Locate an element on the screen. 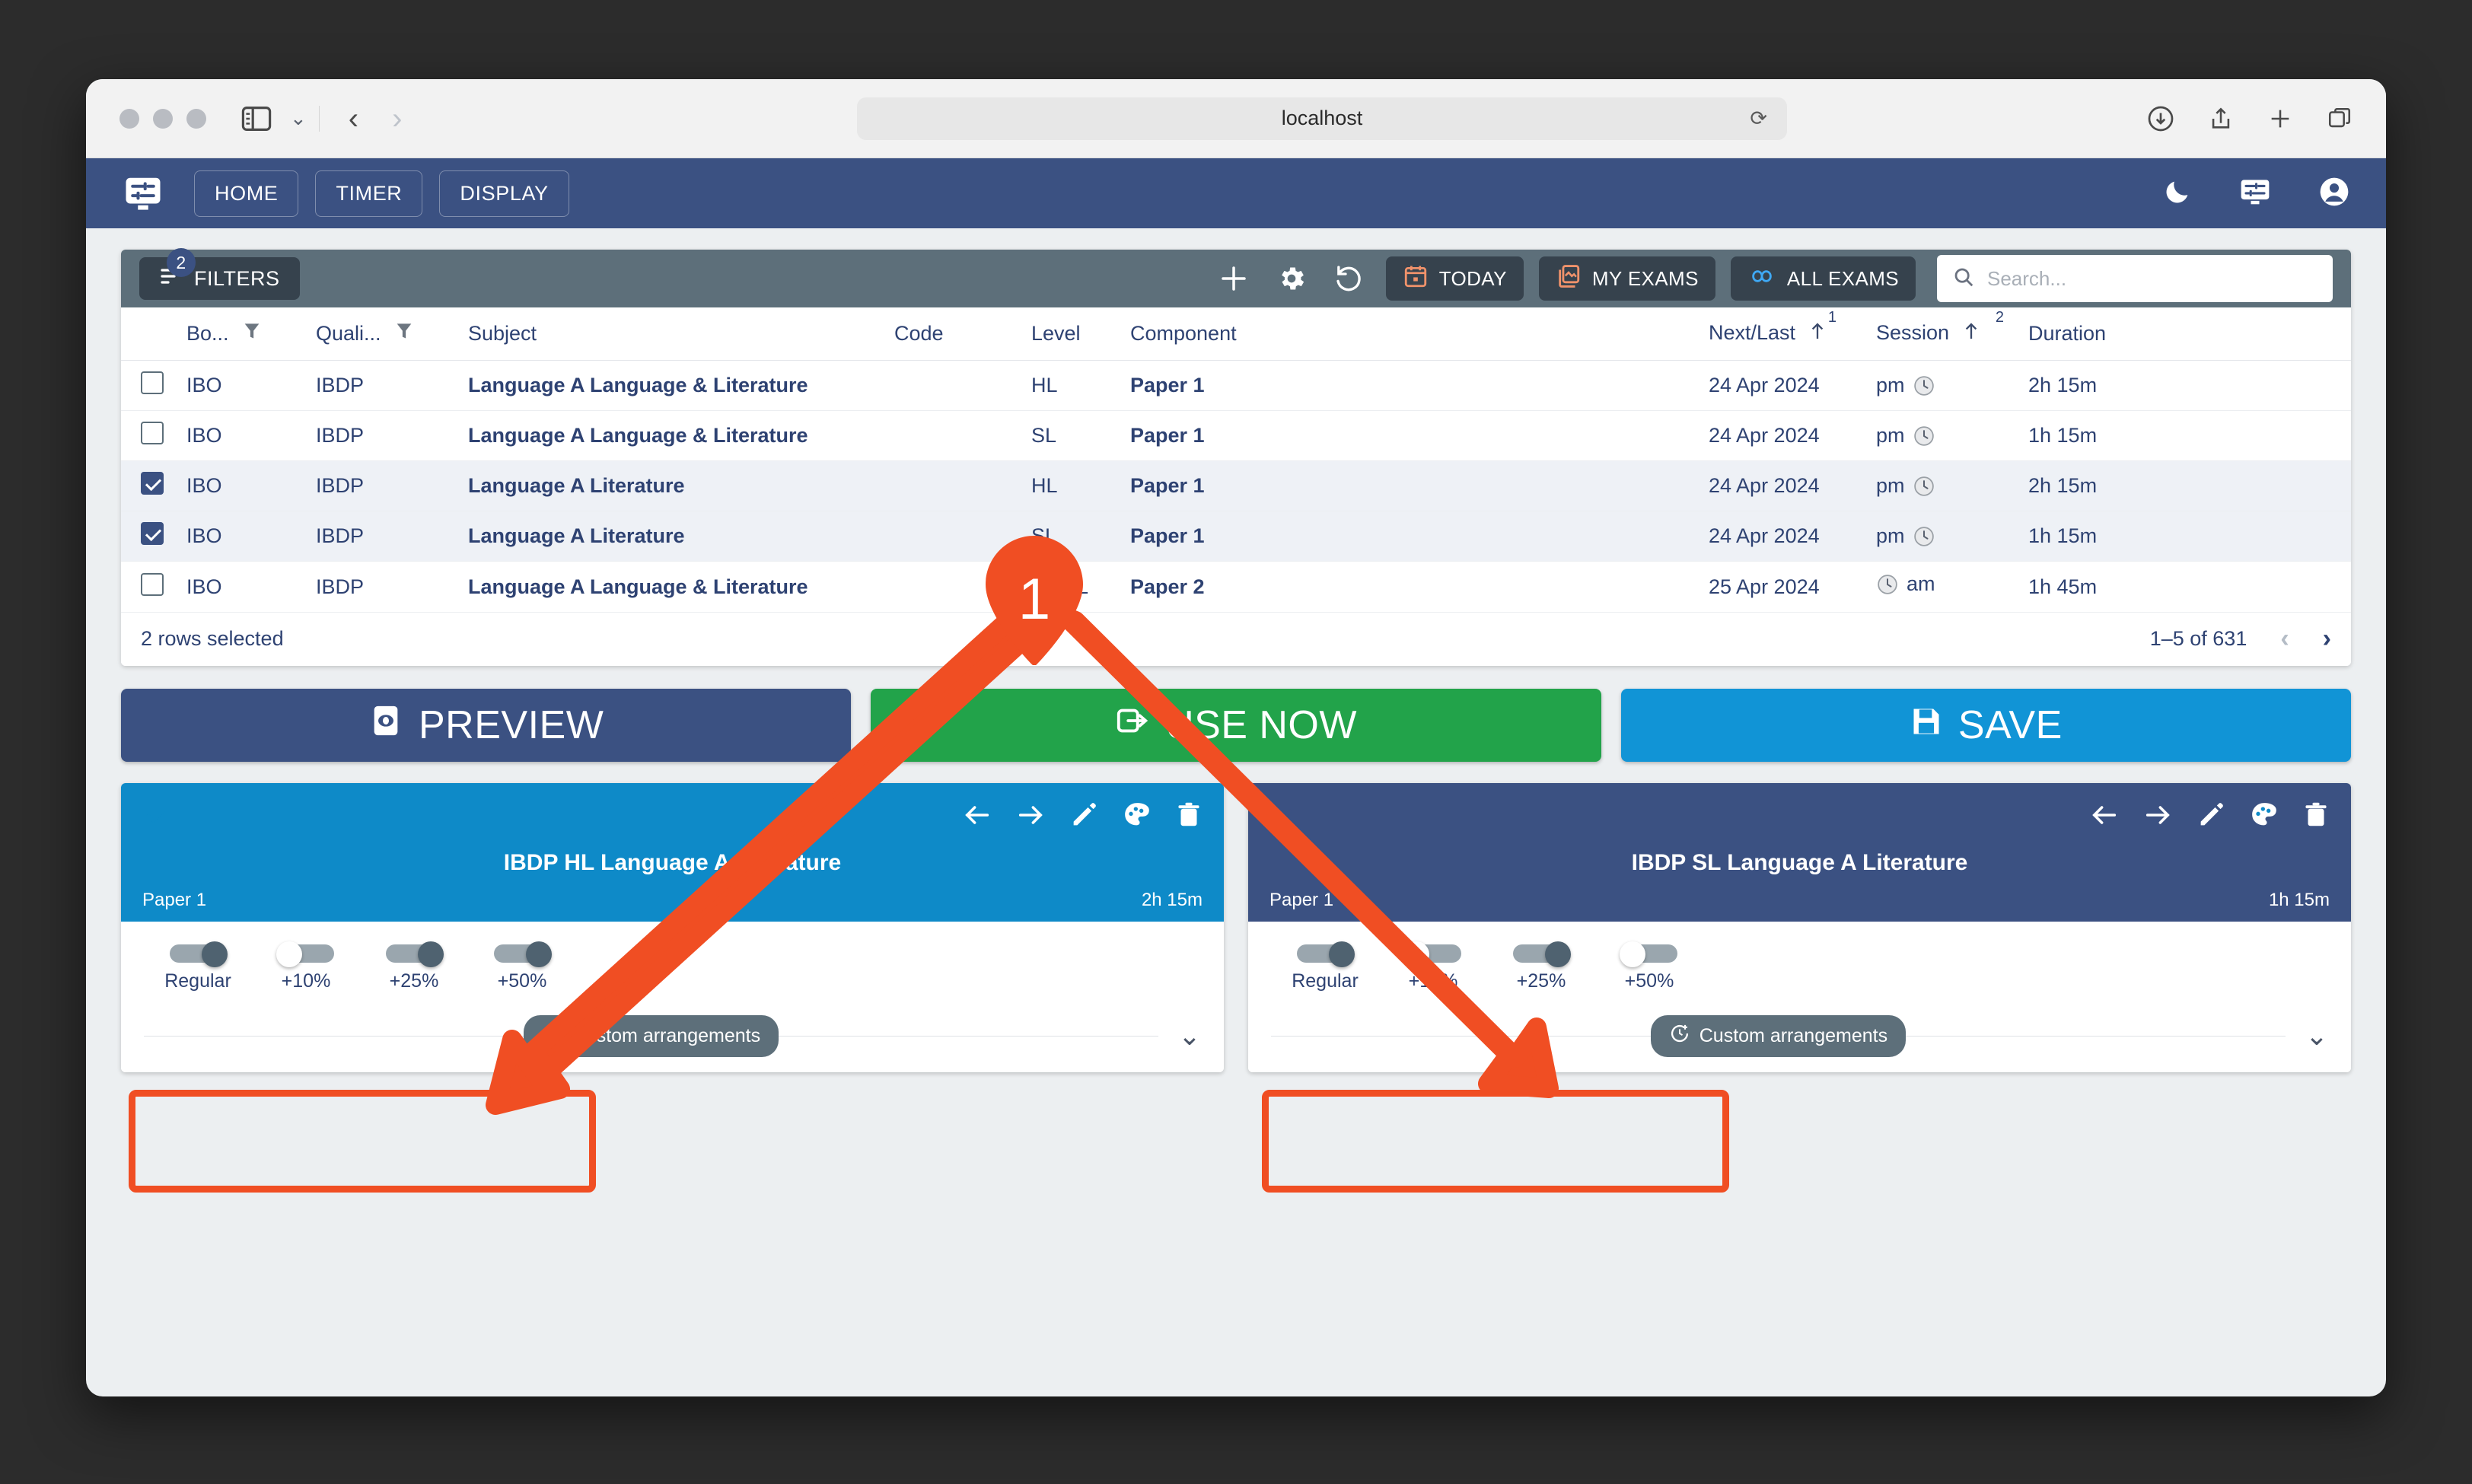 The height and width of the screenshot is (1484, 2472). search-box is located at coordinates (2135, 278).